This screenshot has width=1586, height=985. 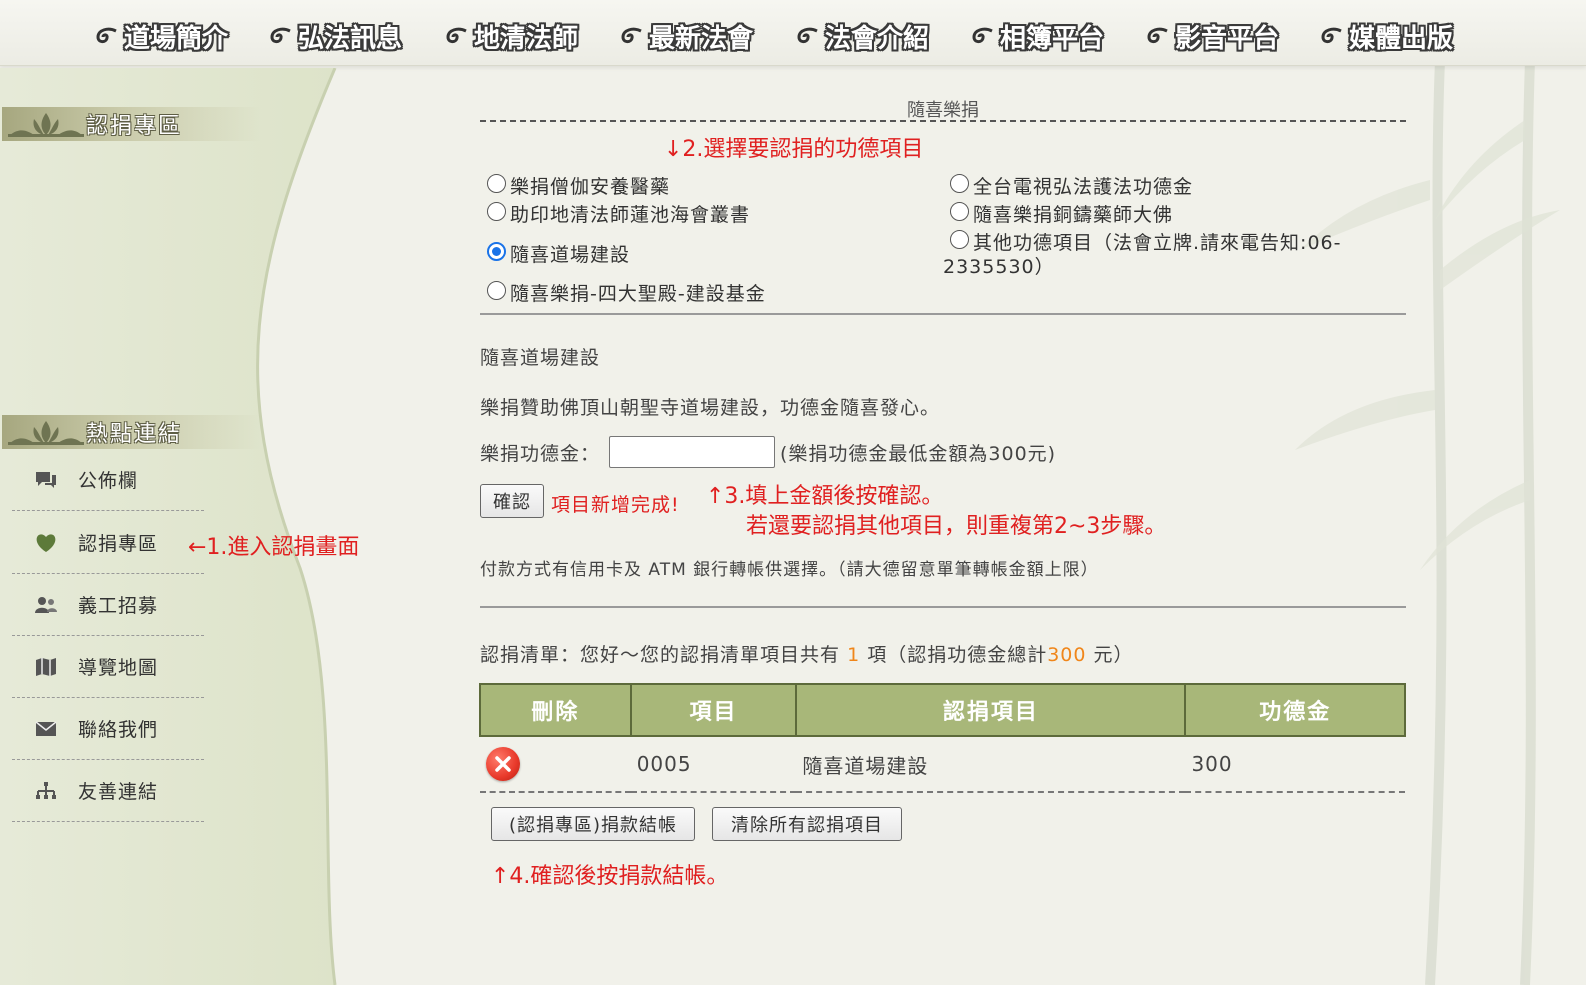 I want to click on divider, so click(x=943, y=607).